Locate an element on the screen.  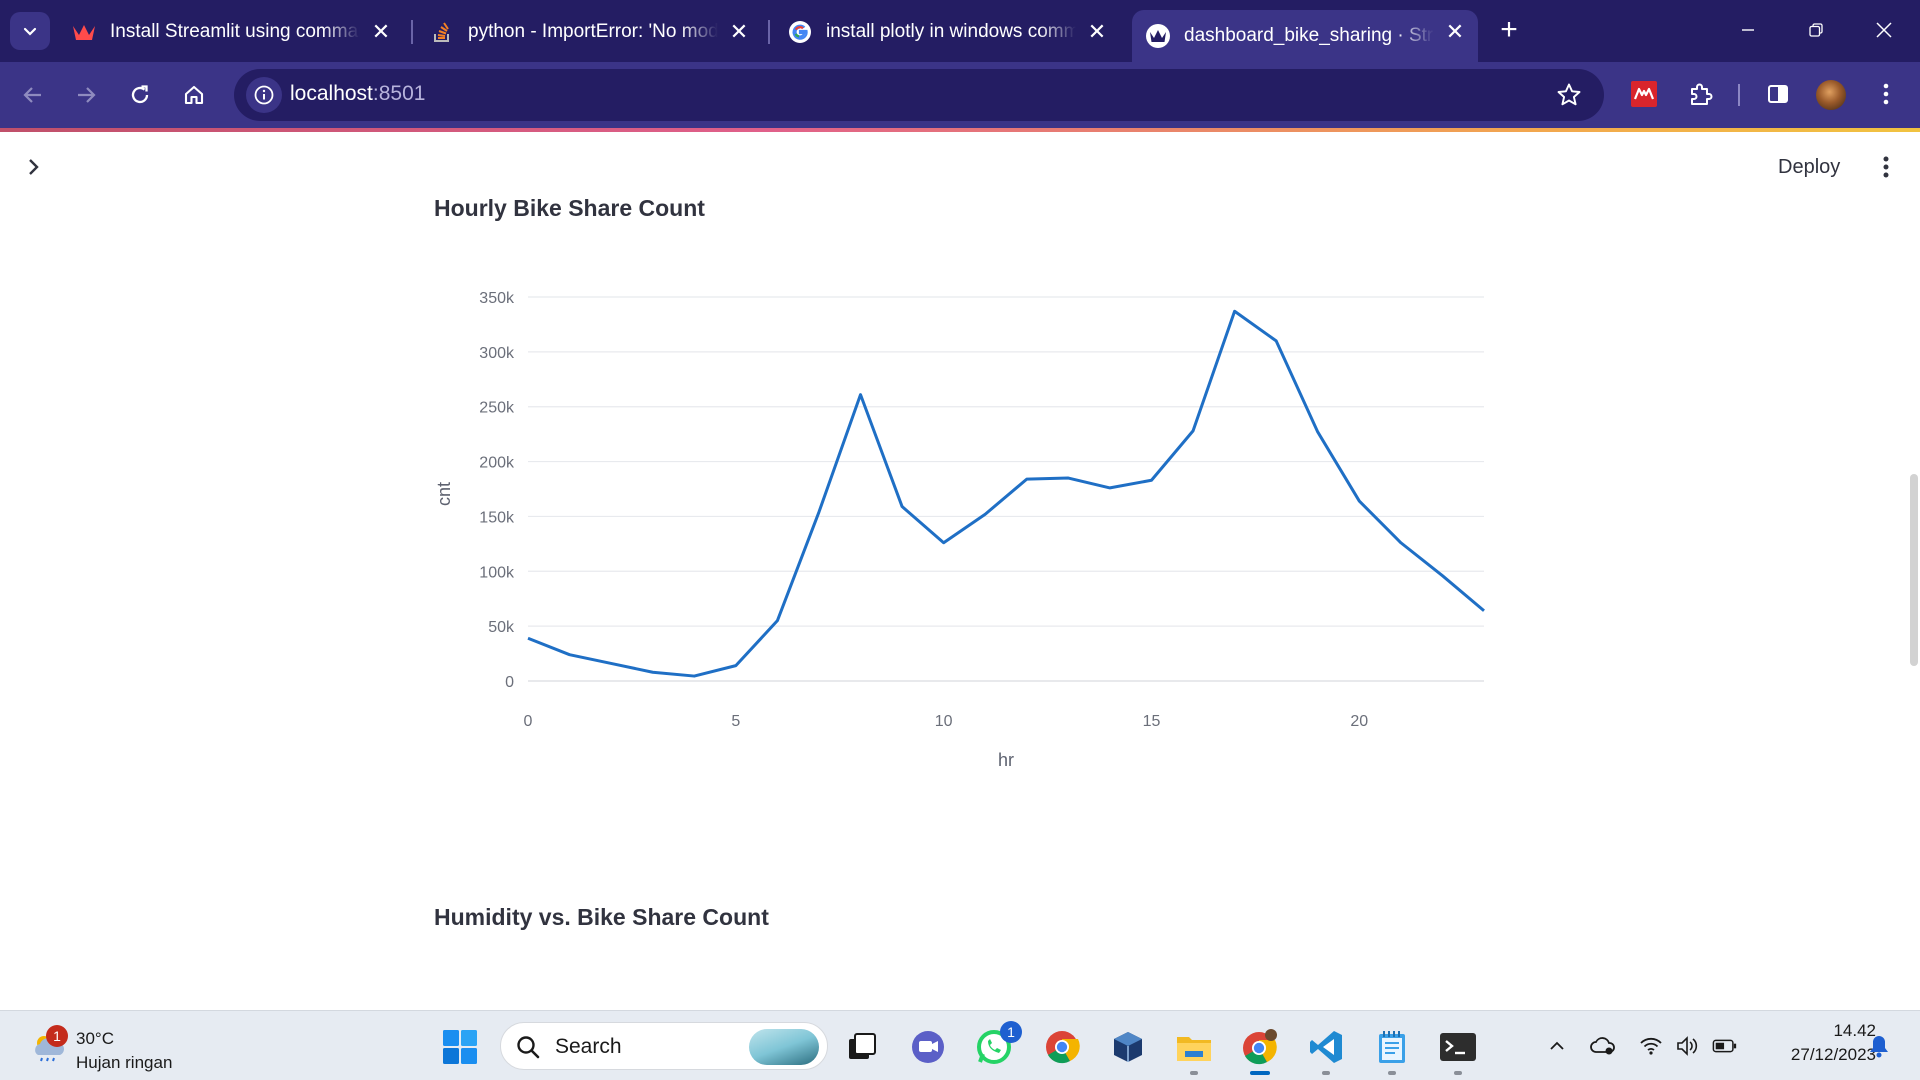
stackoverflow-icon is located at coordinates (442, 32).